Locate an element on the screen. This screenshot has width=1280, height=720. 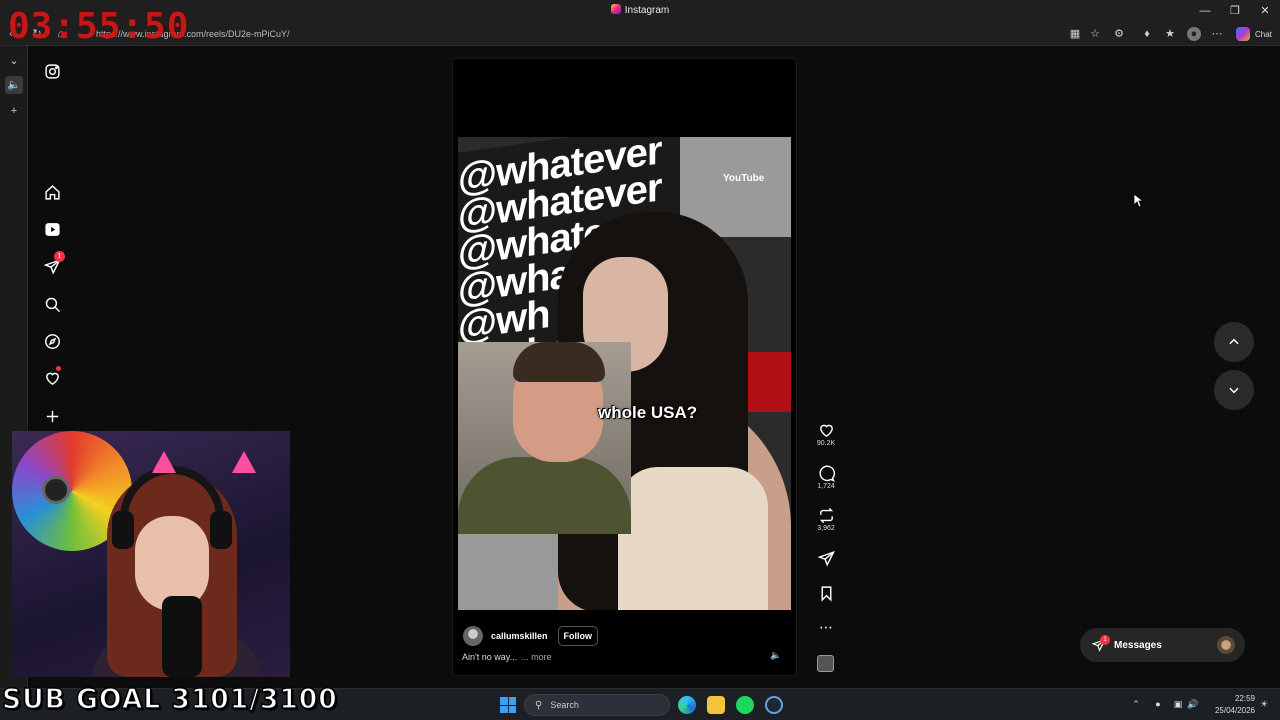
favorite-star-icon: ☆ is located at coordinates (1095, 34).